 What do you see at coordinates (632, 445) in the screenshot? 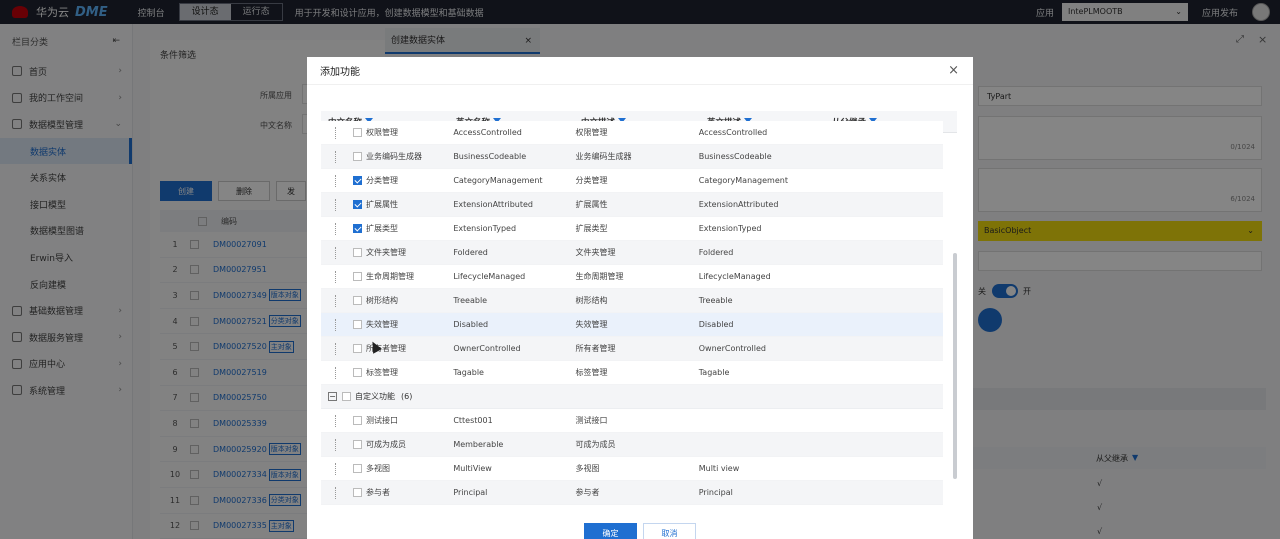
I see `table-row: 可成为成员 Memberable 可成为成员` at bounding box center [632, 445].